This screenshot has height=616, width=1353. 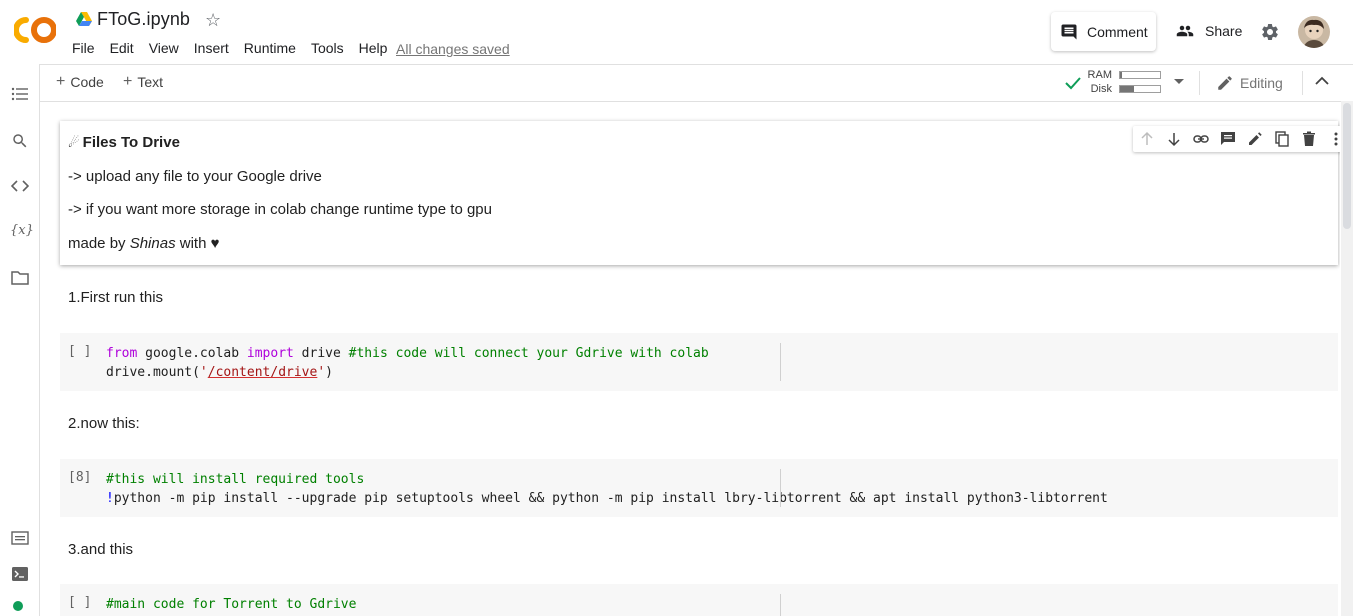 I want to click on add-text-cell-button: + Text, so click(x=143, y=82).